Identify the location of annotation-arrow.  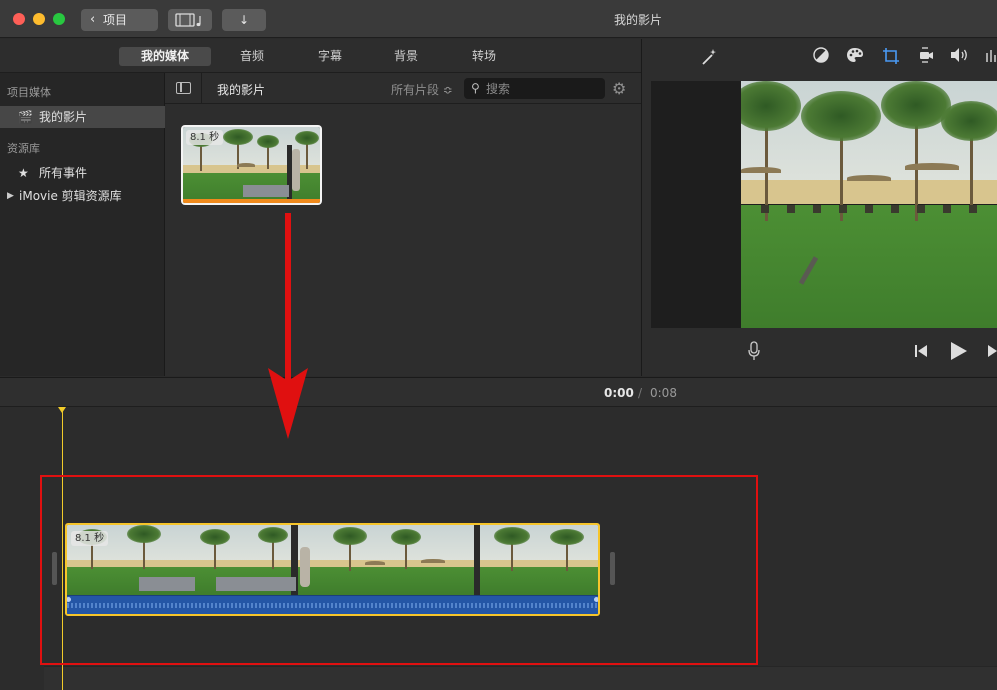
(288, 326).